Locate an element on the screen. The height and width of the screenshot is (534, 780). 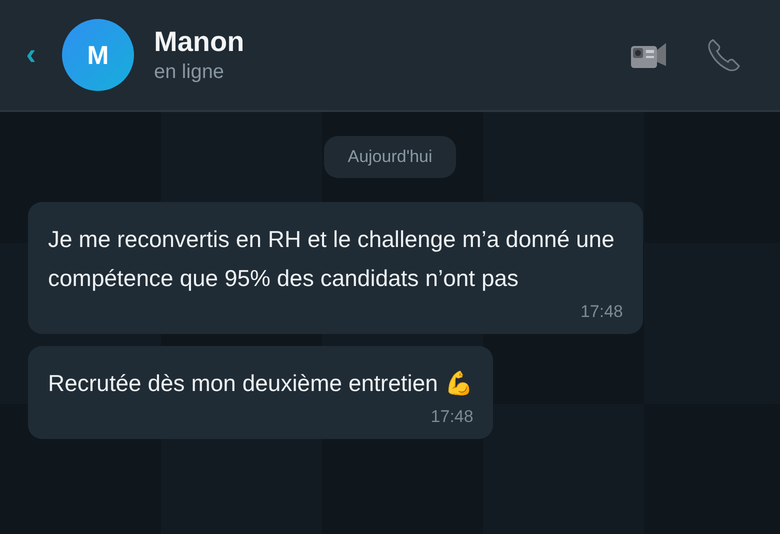
date-separator: Aujourd'hui is located at coordinates (390, 157).